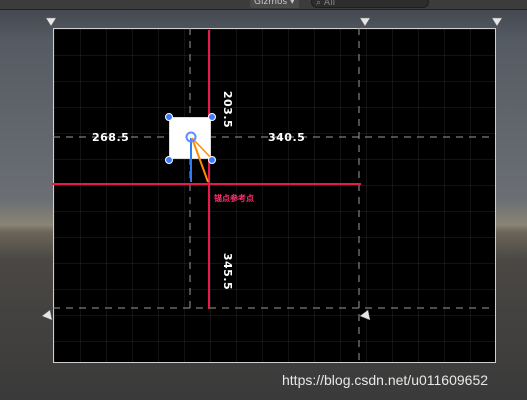 This screenshot has height=400, width=527. Describe the element at coordinates (228, 271) in the screenshot. I see `distance-label-bottom: 345.5` at that location.